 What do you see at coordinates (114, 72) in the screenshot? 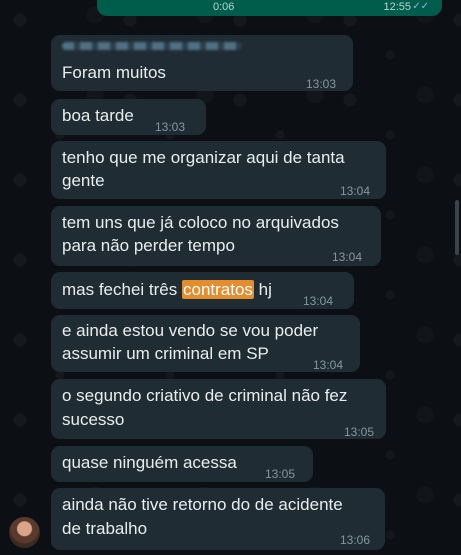
I see `message-text: Foram muitos` at bounding box center [114, 72].